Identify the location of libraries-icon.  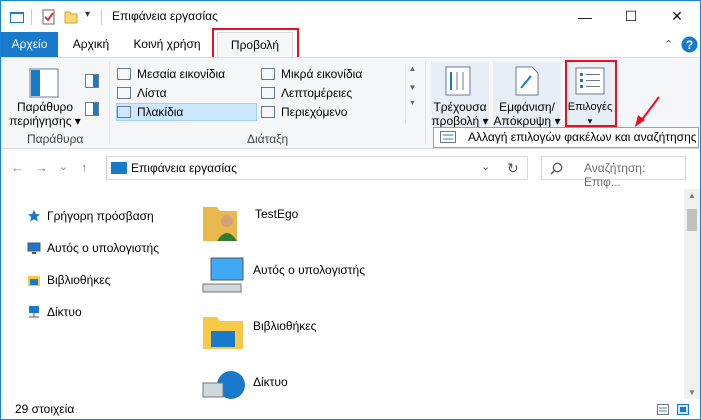
(34, 281).